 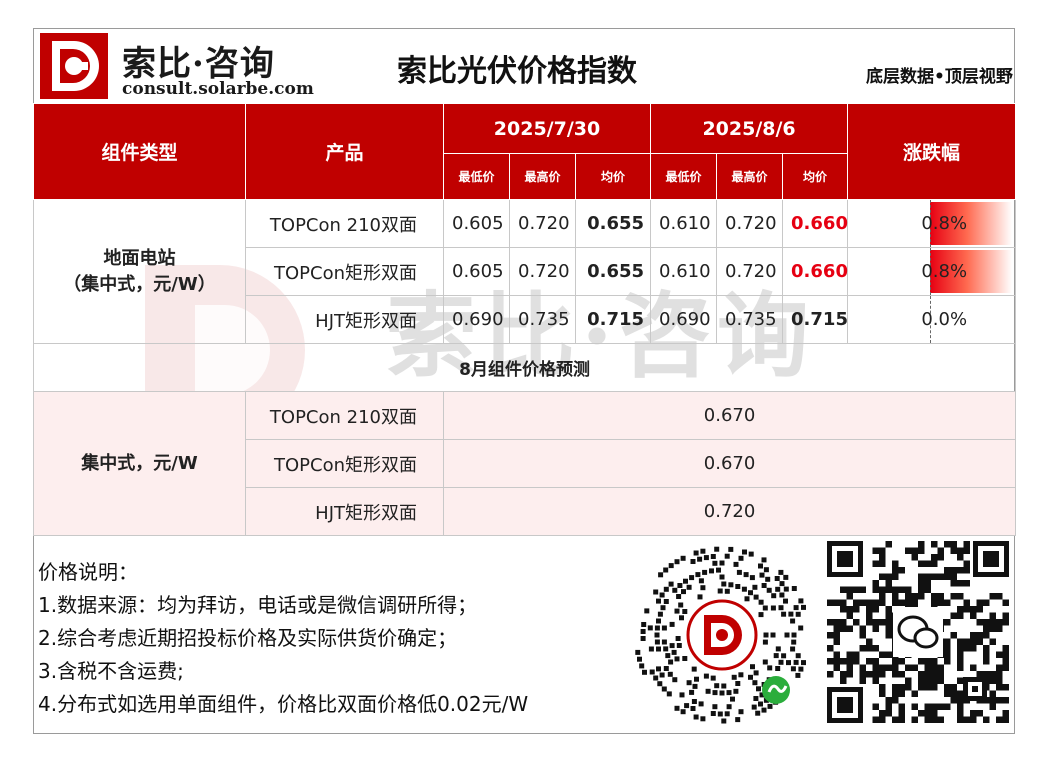 What do you see at coordinates (750, 271) in the screenshot?
I see `price-high: 0.720` at bounding box center [750, 271].